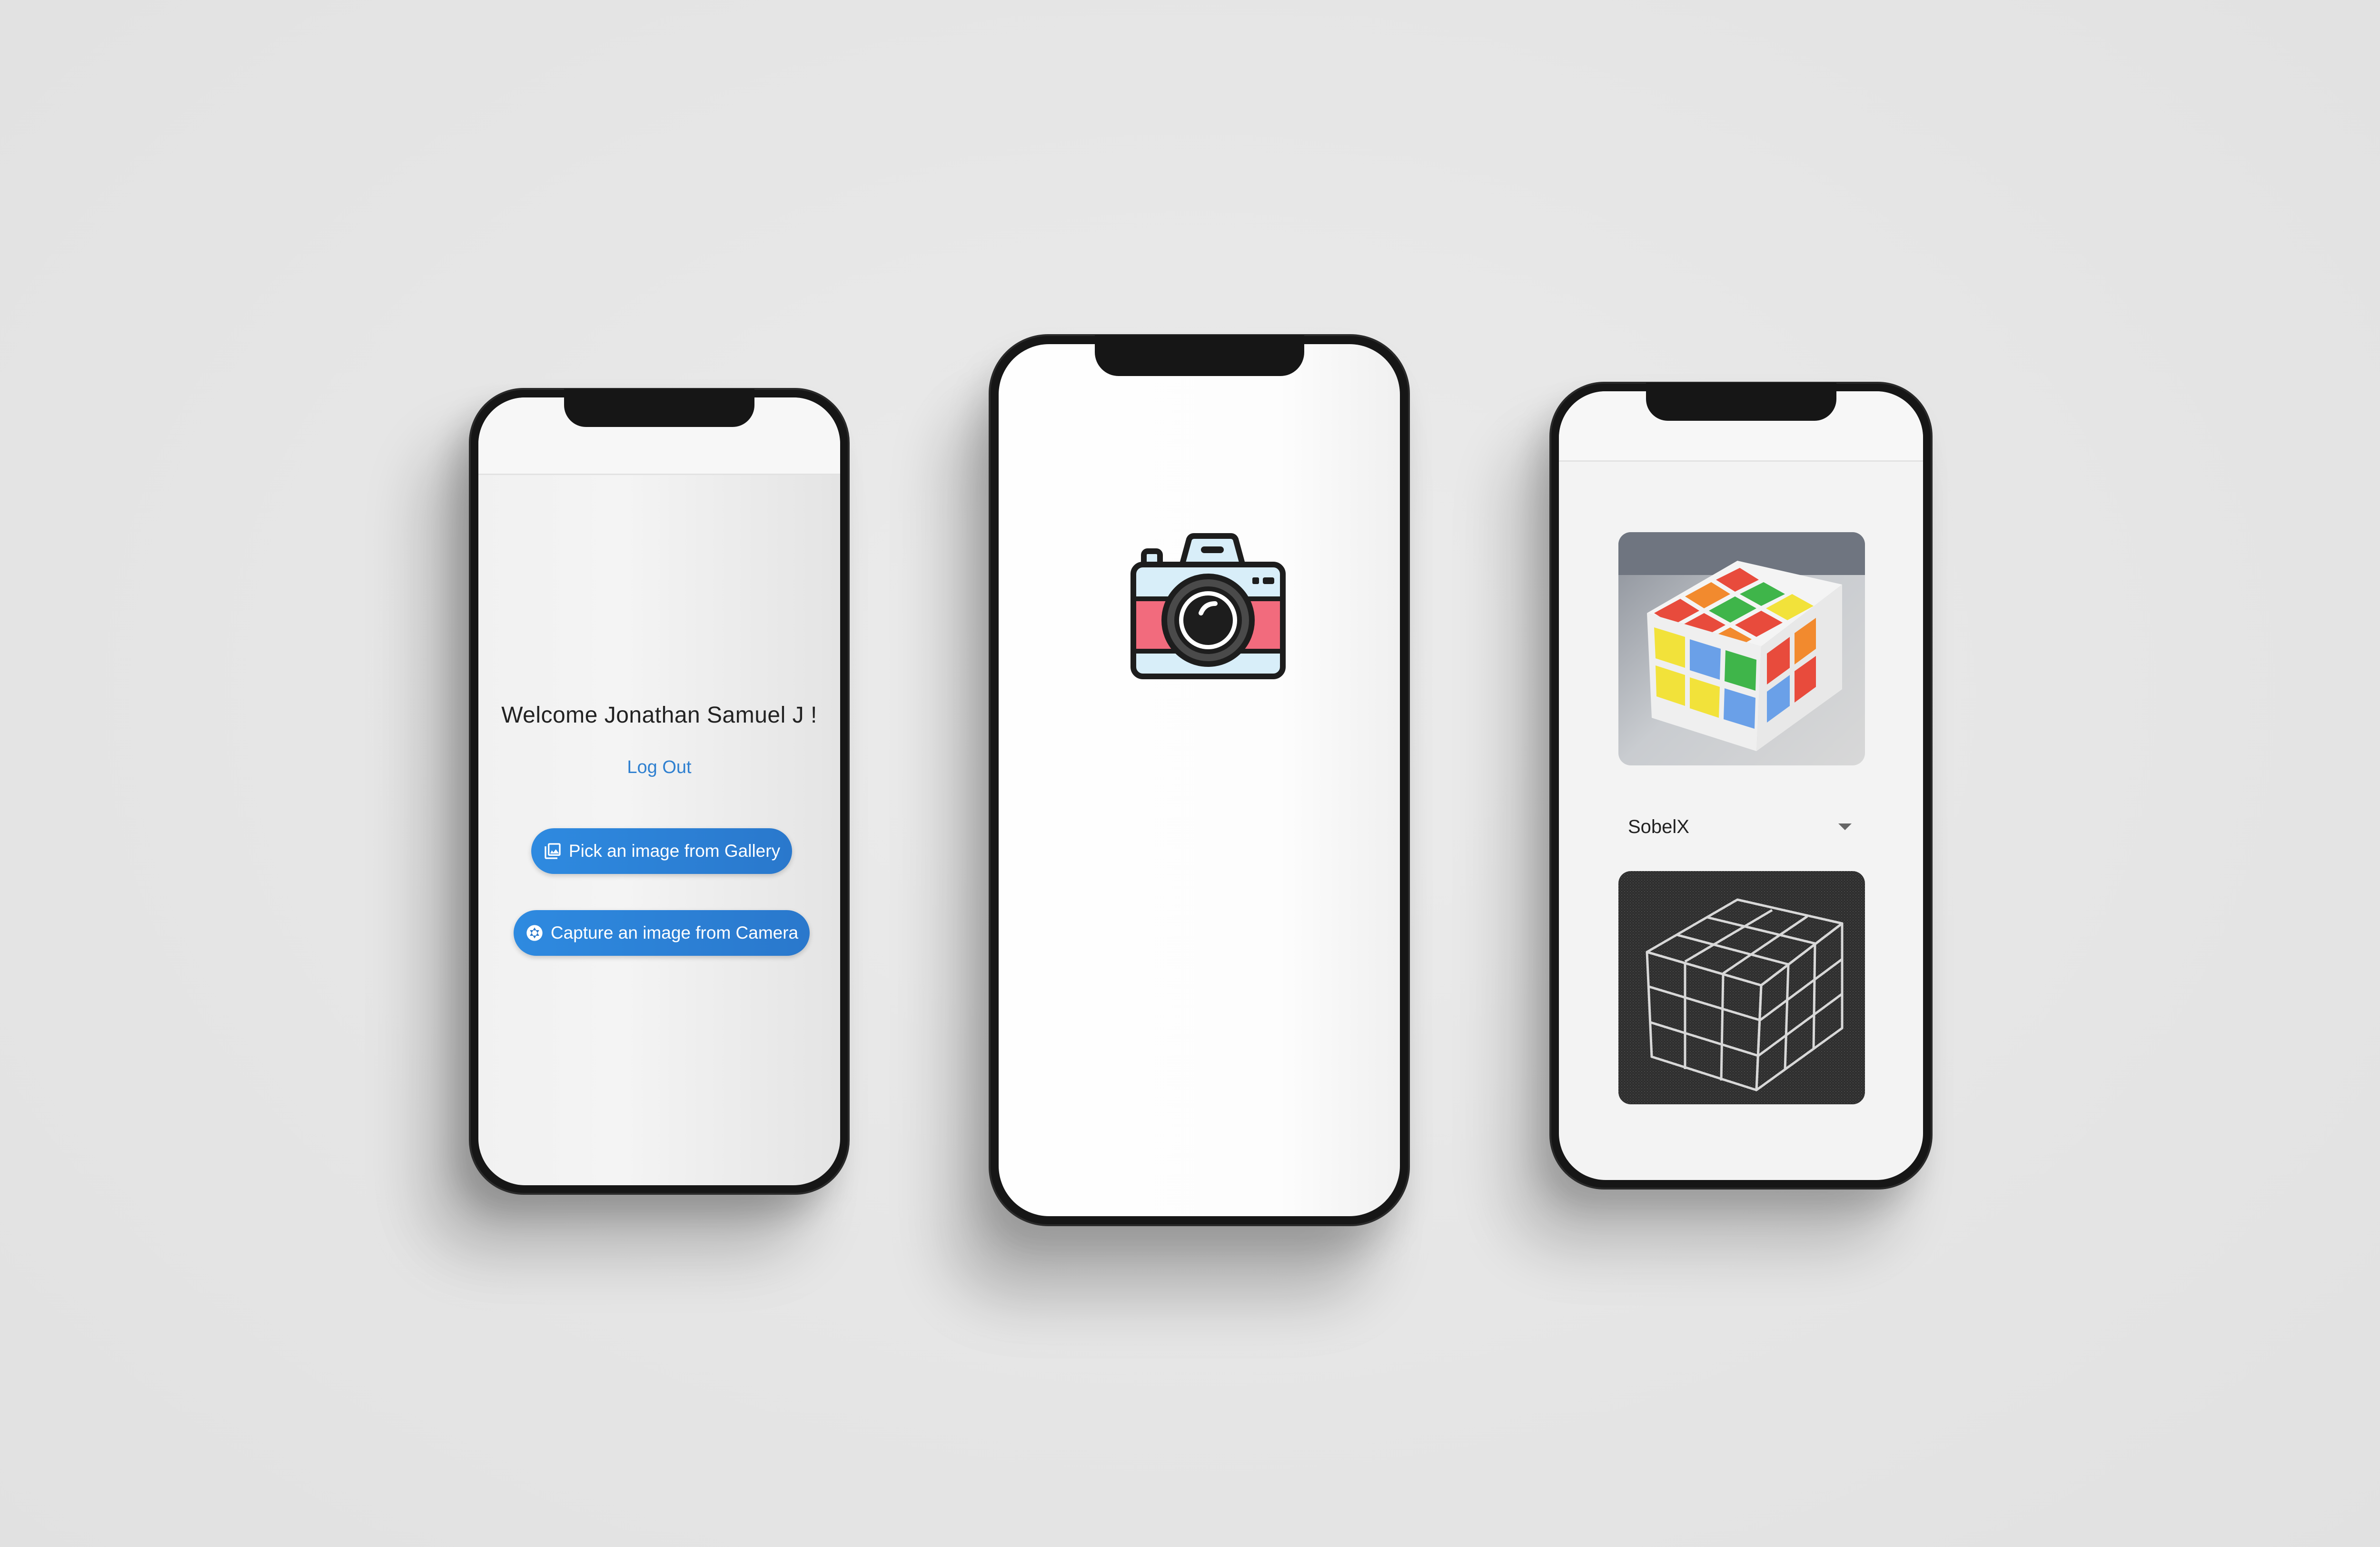 The image size is (2380, 1547). What do you see at coordinates (1208, 606) in the screenshot?
I see `camera-icon` at bounding box center [1208, 606].